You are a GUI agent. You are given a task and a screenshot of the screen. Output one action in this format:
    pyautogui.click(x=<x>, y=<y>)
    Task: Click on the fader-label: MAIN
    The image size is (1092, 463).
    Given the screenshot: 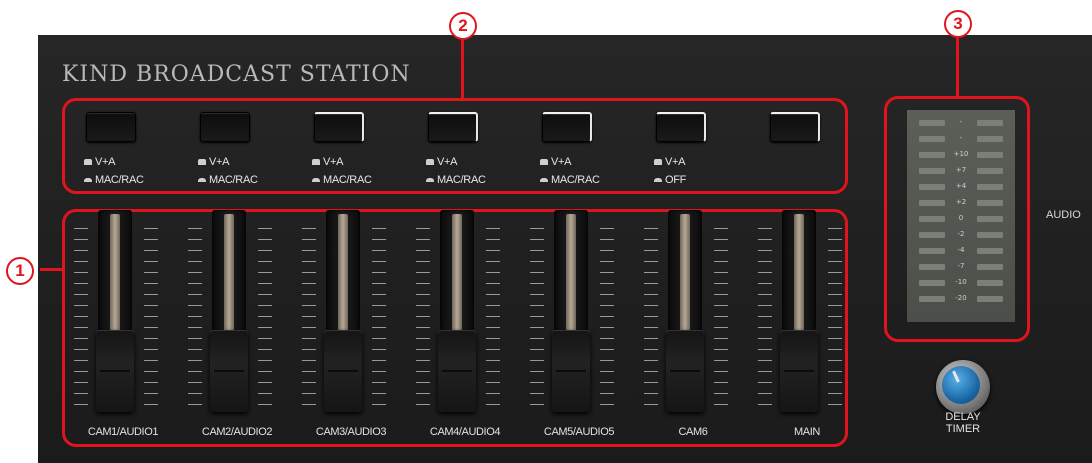 What is the action you would take?
    pyautogui.click(x=807, y=432)
    